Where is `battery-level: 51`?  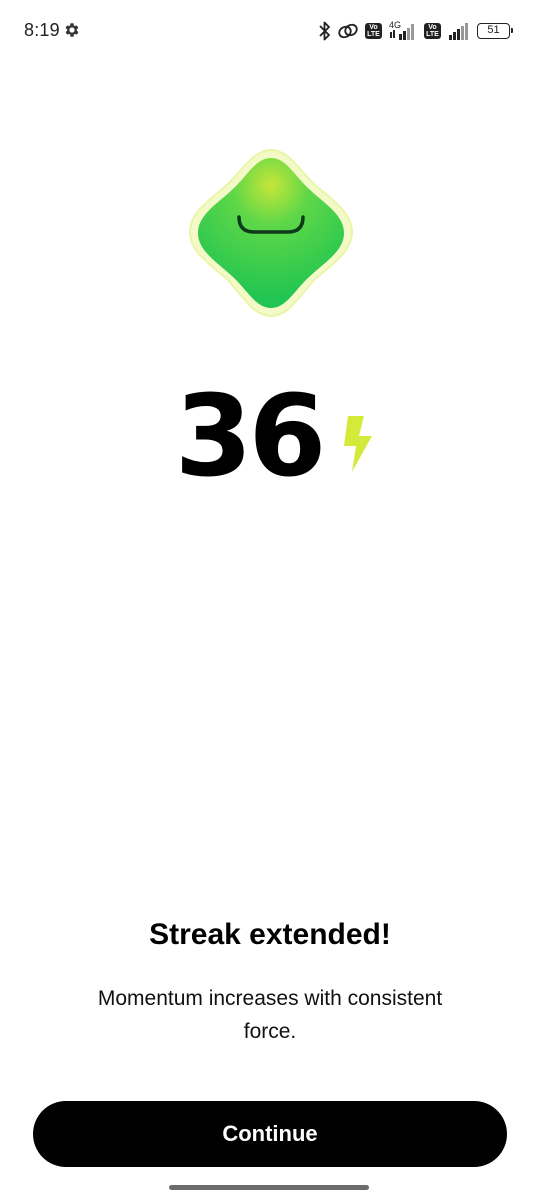
battery-level: 51 is located at coordinates (493, 30).